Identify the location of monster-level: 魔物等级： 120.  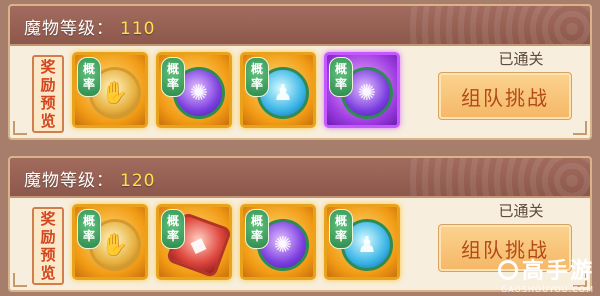
(89, 178).